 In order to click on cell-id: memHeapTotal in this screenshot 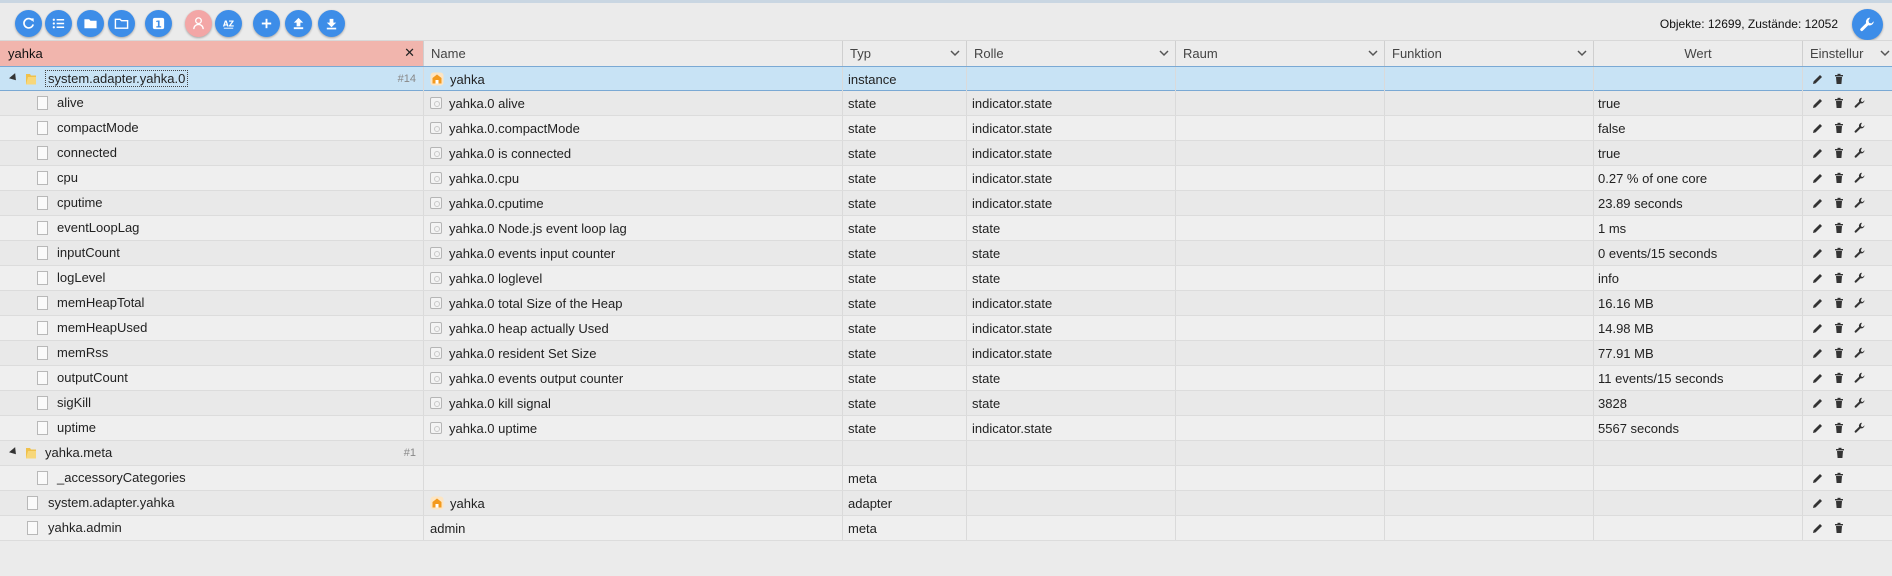, I will do `click(212, 303)`.